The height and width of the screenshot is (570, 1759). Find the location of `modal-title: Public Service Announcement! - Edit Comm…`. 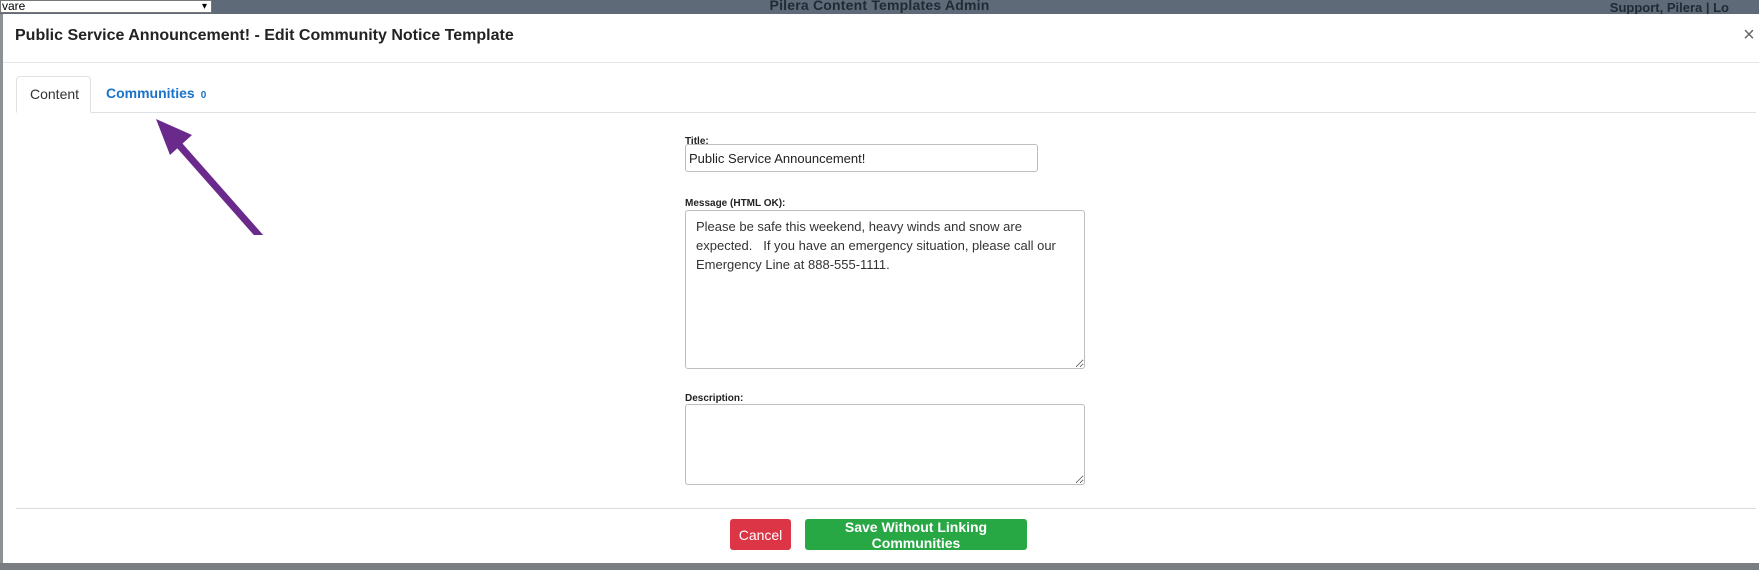

modal-title: Public Service Announcement! - Edit Comm… is located at coordinates (264, 35).